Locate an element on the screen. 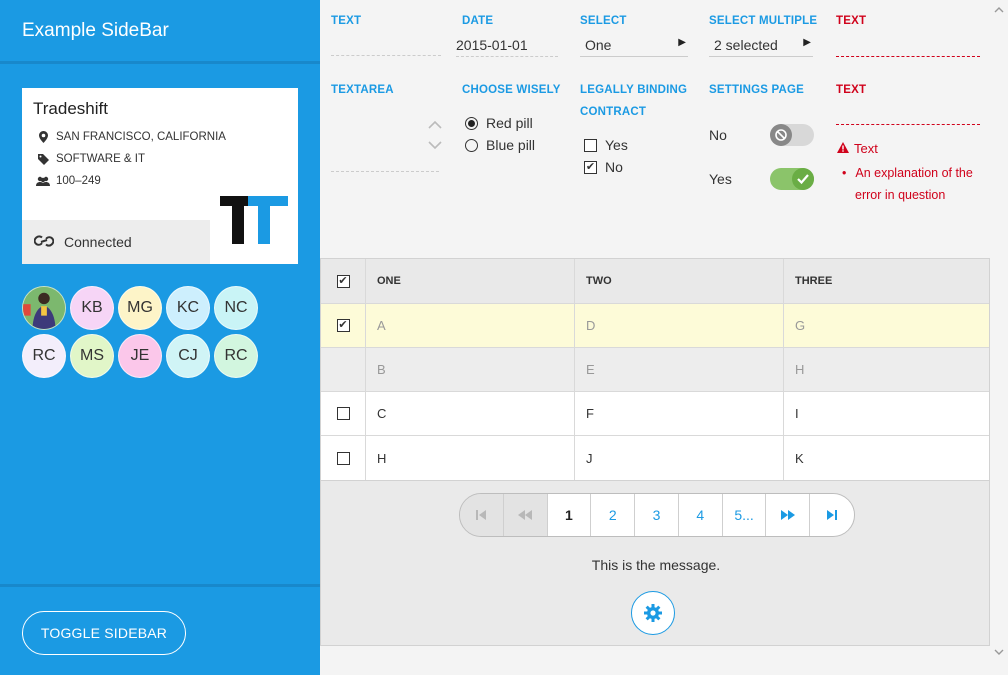  page-button-current: 1 is located at coordinates (569, 515).